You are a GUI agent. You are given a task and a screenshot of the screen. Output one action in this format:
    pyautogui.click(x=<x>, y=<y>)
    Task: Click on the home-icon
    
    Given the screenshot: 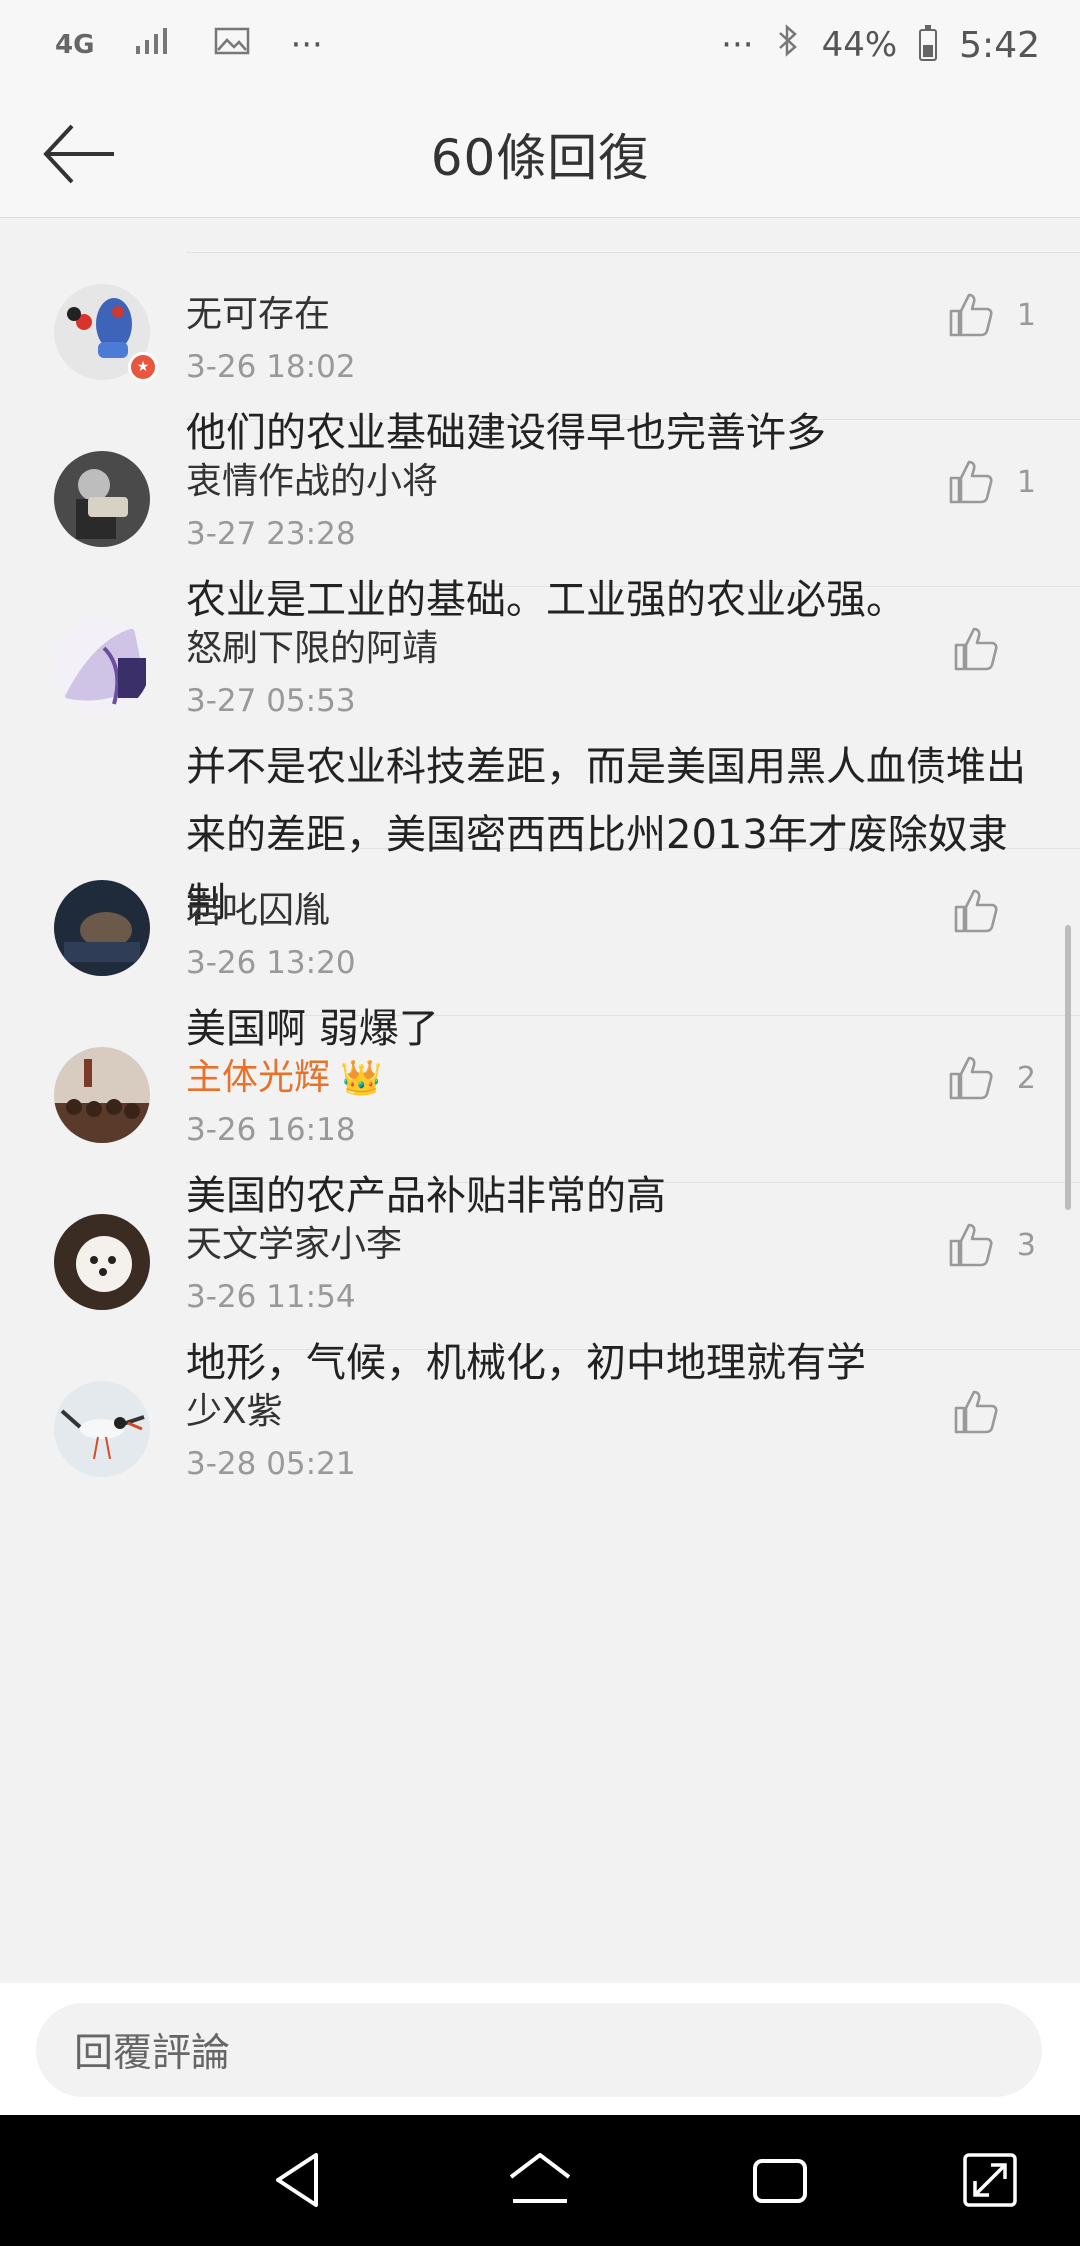 What is the action you would take?
    pyautogui.click(x=540, y=2178)
    